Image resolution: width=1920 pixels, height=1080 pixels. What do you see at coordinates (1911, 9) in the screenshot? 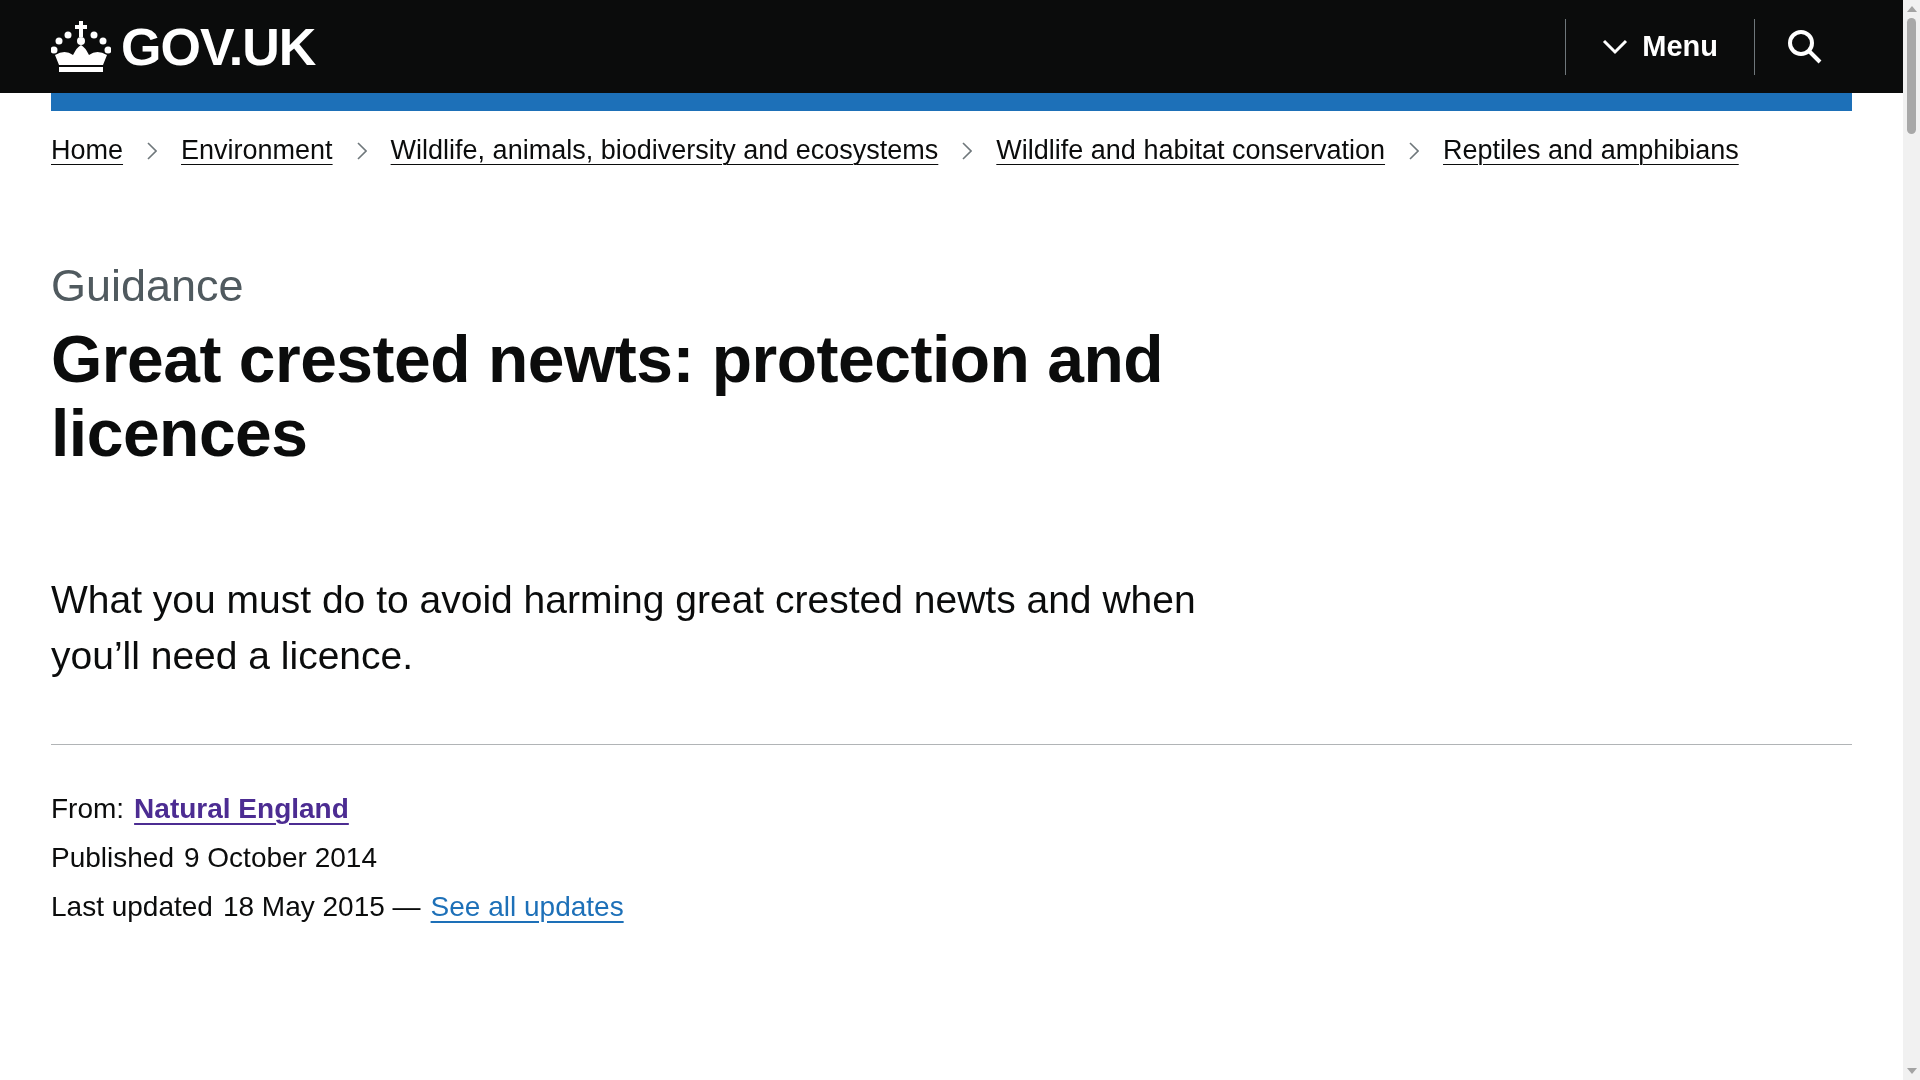
I see `scroll-up-icon` at bounding box center [1911, 9].